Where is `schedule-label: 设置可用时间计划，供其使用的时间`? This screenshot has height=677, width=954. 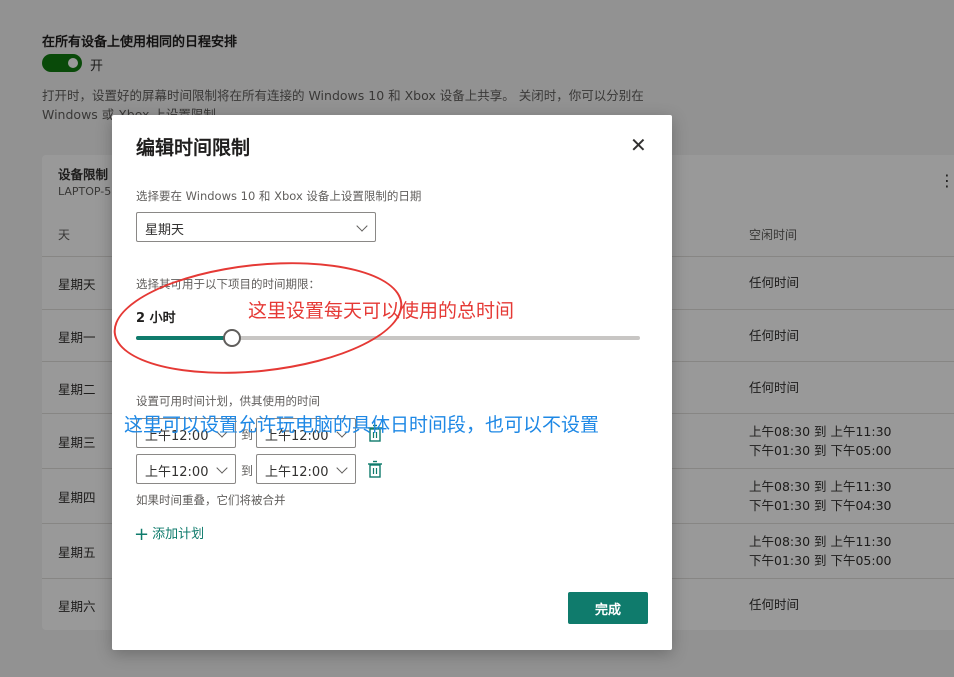 schedule-label: 设置可用时间计划，供其使用的时间 is located at coordinates (228, 401).